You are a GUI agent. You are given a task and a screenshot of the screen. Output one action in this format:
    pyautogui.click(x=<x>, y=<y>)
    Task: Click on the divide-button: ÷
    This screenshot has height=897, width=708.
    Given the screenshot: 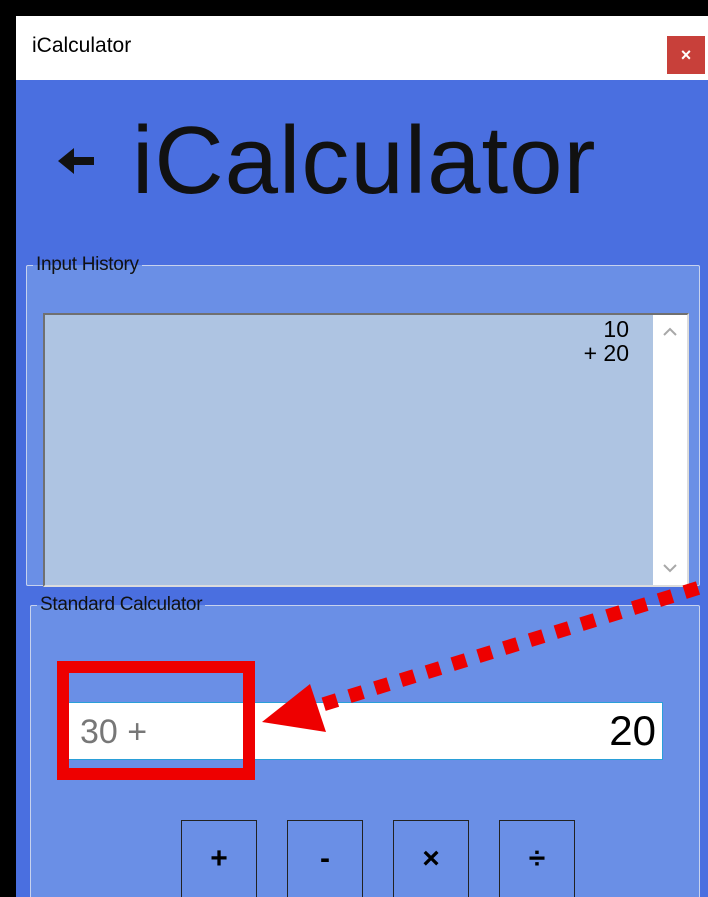 What is the action you would take?
    pyautogui.click(x=537, y=858)
    